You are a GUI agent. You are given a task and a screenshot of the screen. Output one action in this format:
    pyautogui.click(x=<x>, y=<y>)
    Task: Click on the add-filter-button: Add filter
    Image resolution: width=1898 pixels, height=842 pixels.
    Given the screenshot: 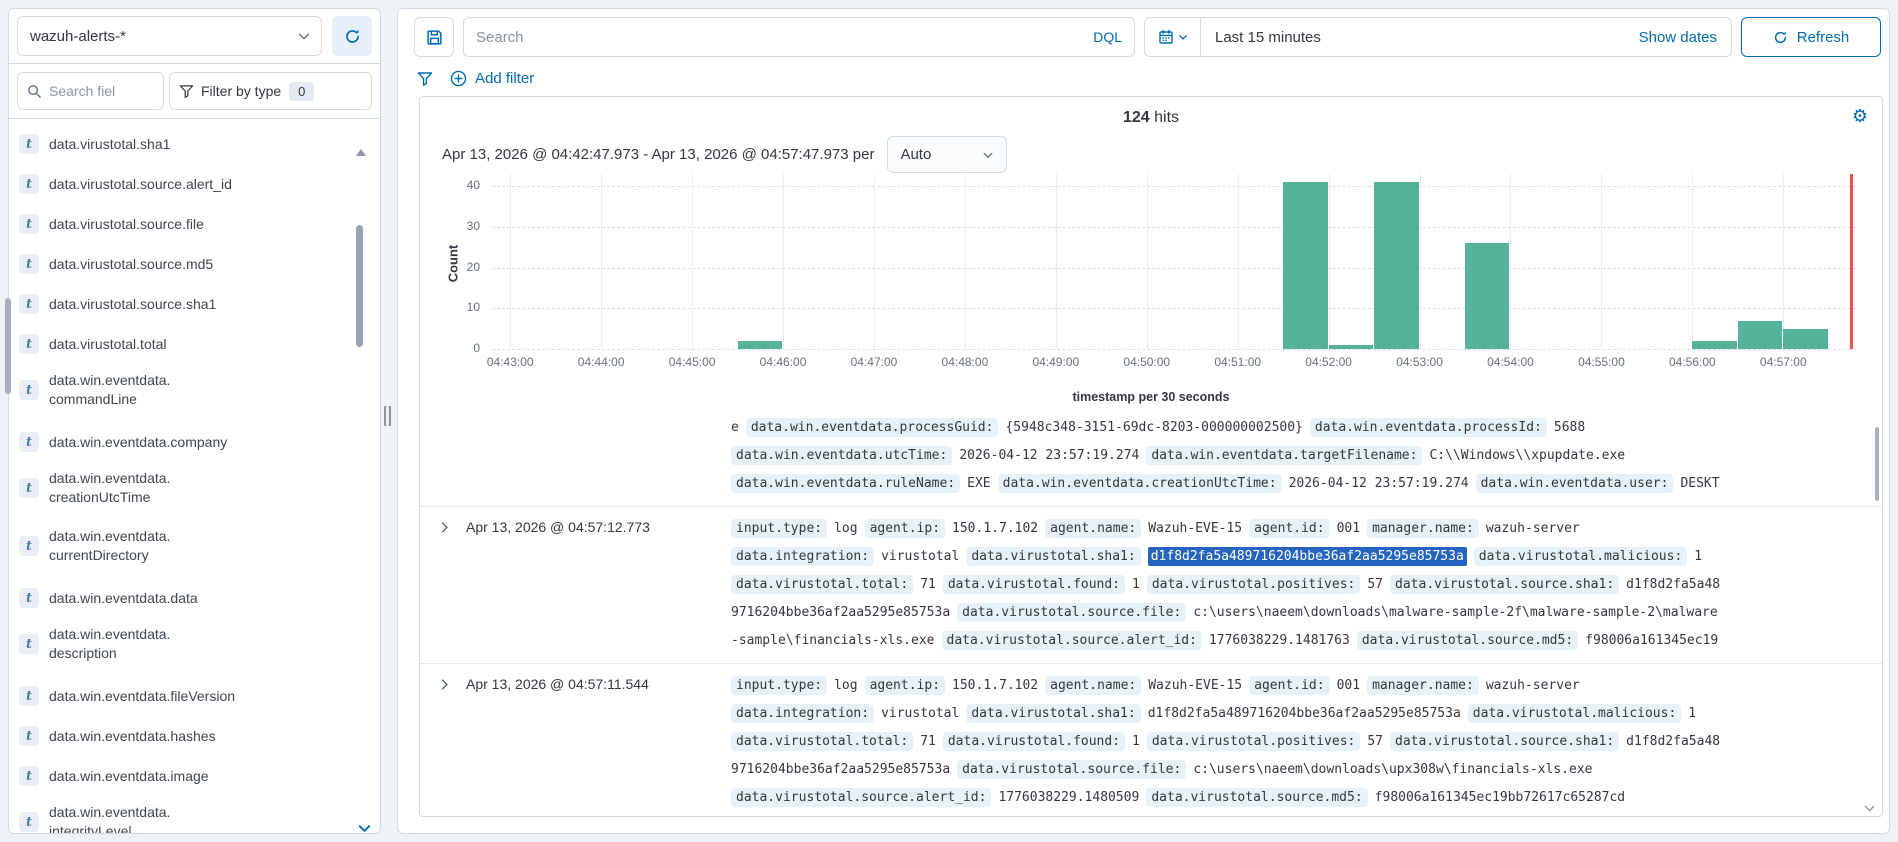 What is the action you would take?
    pyautogui.click(x=492, y=78)
    